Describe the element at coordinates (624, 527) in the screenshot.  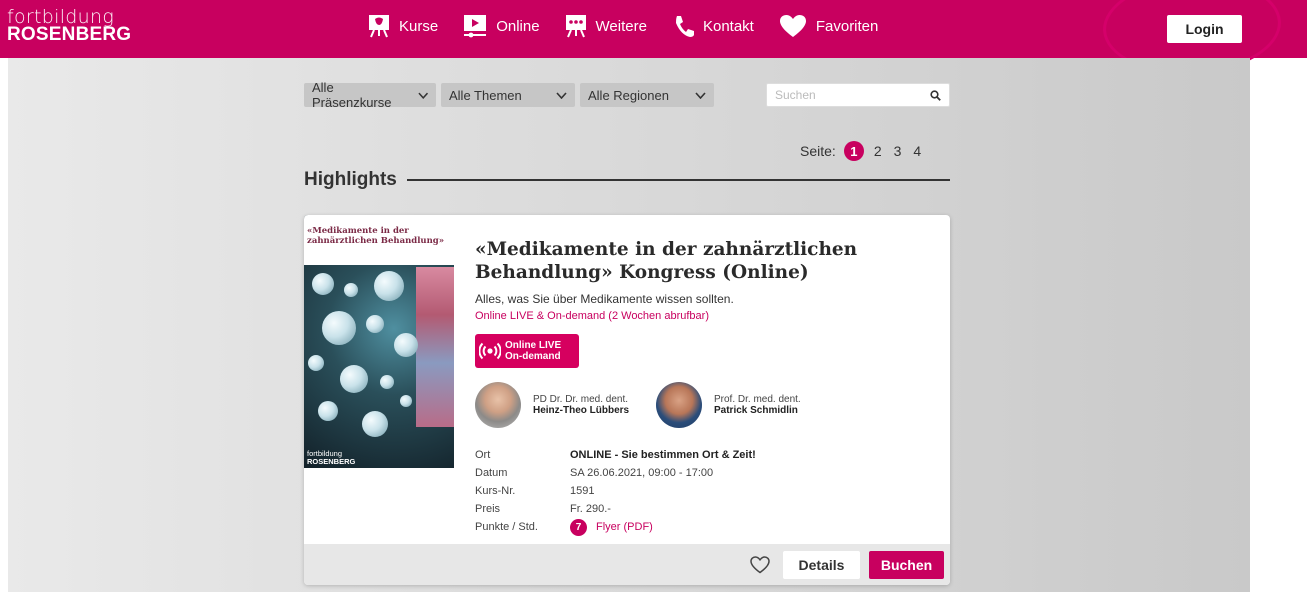
I see `flyer-link: Flyer (PDF)` at that location.